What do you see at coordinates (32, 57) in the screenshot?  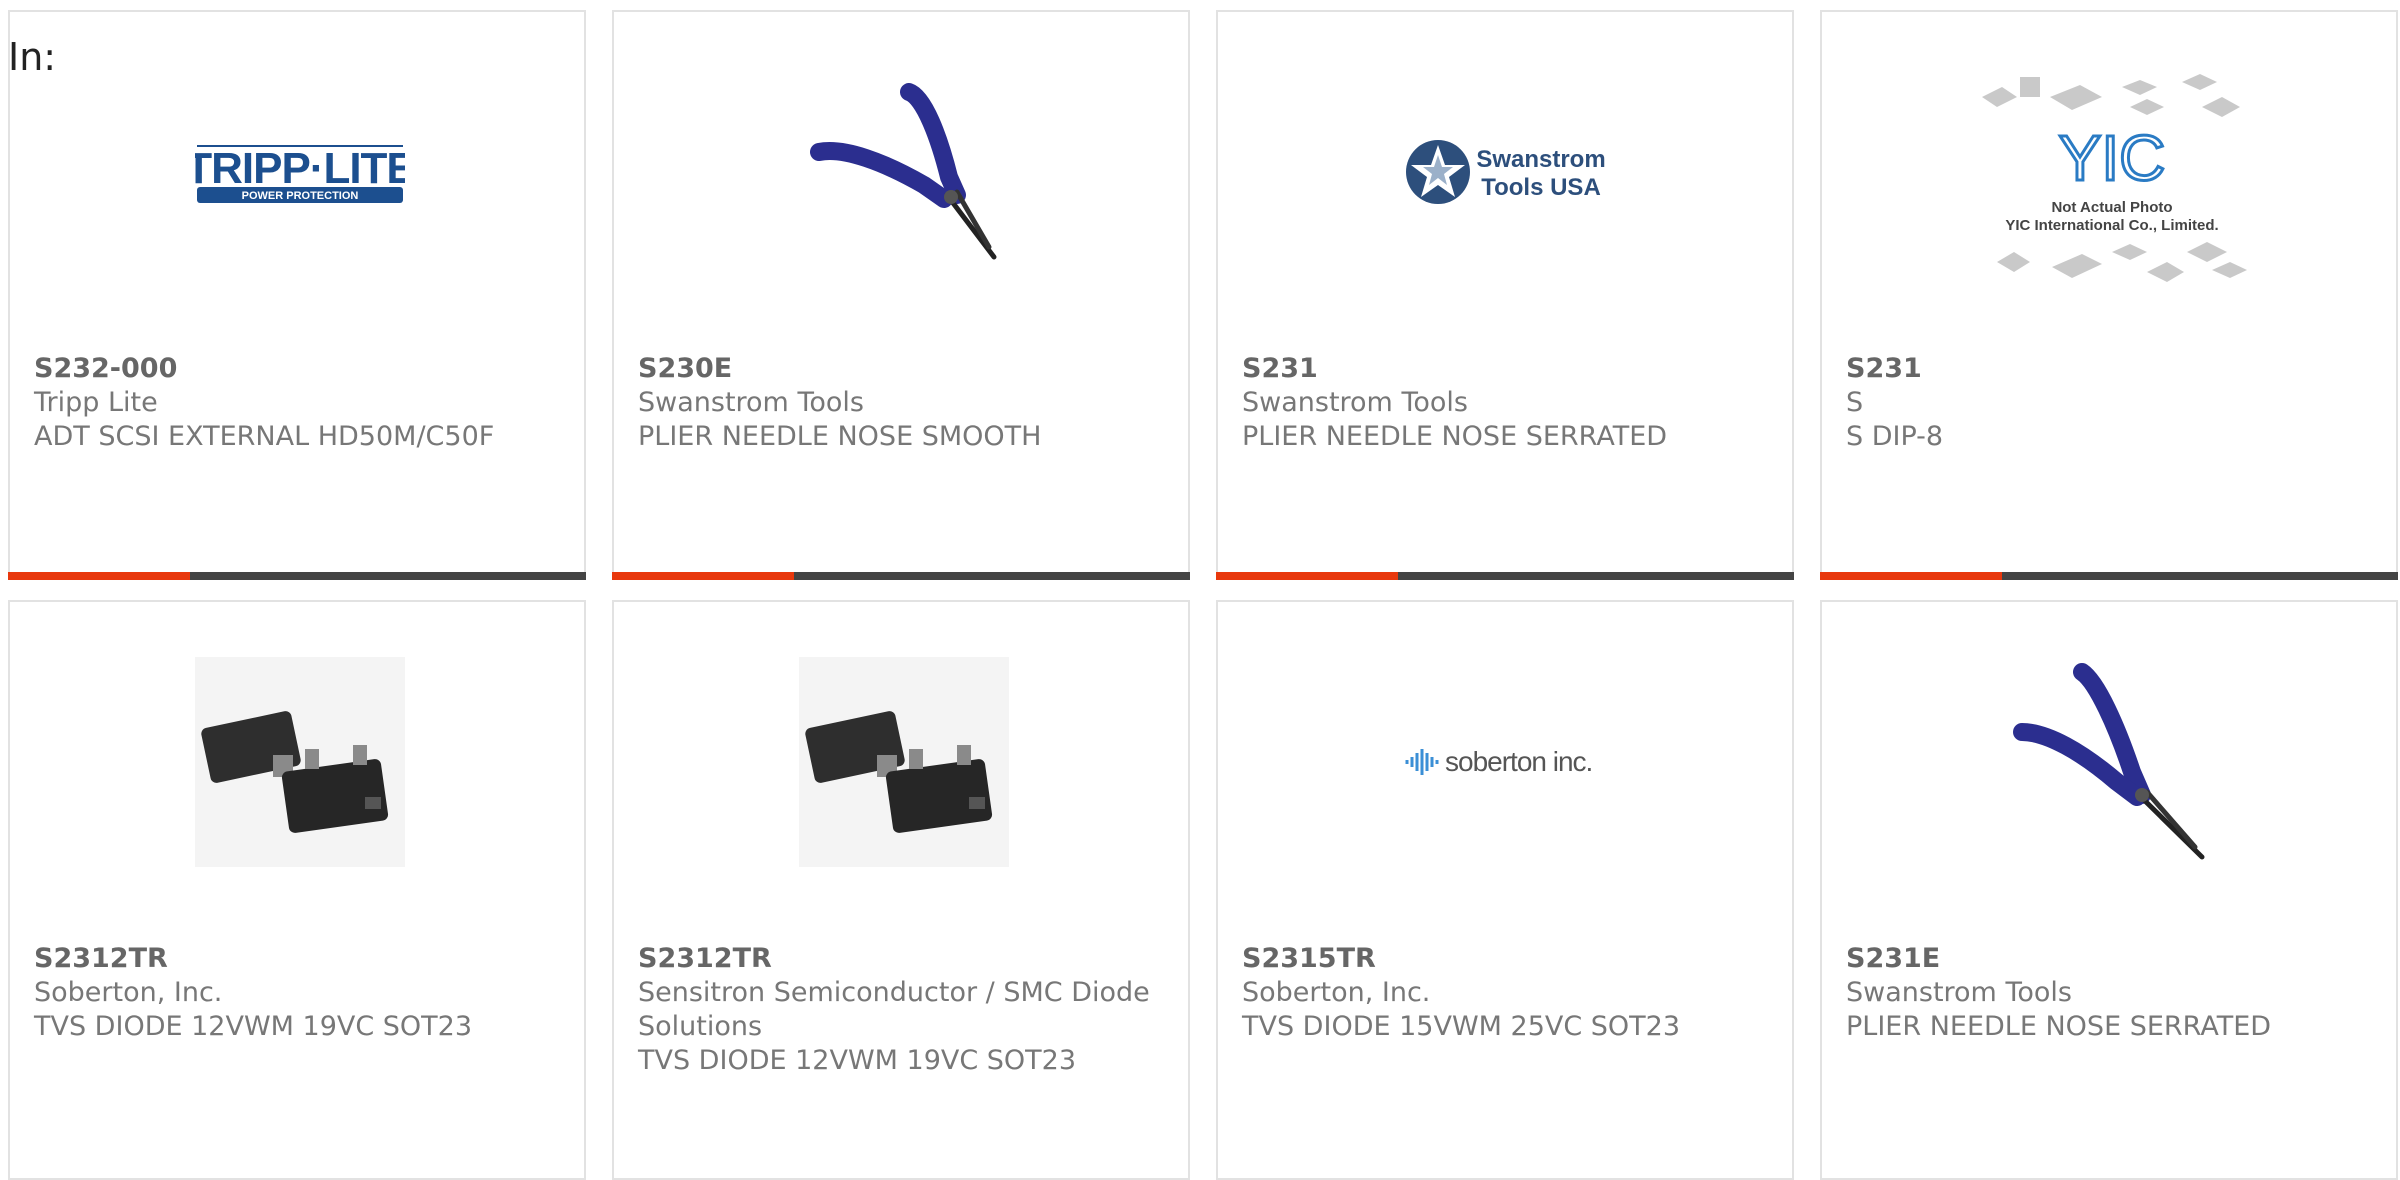 I see `filter-label: In:` at bounding box center [32, 57].